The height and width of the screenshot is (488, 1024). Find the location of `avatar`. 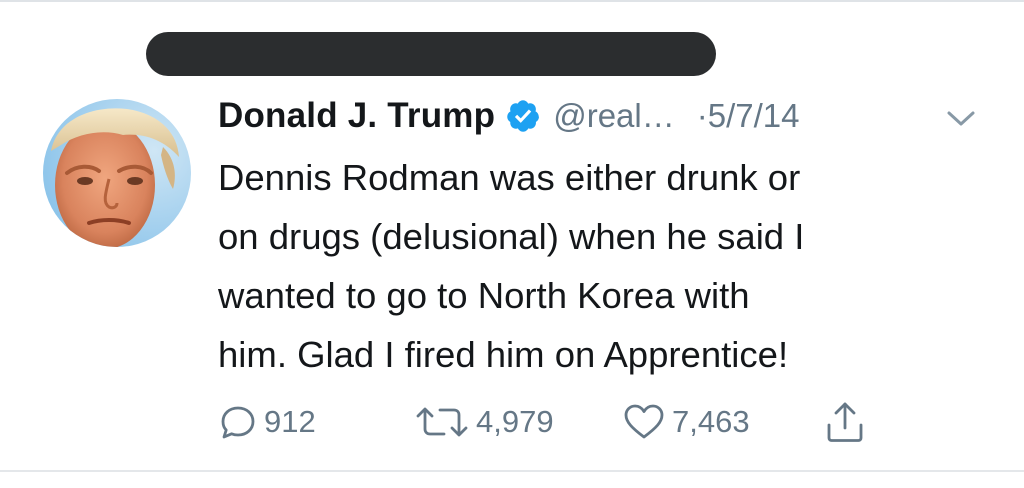

avatar is located at coordinates (117, 173).